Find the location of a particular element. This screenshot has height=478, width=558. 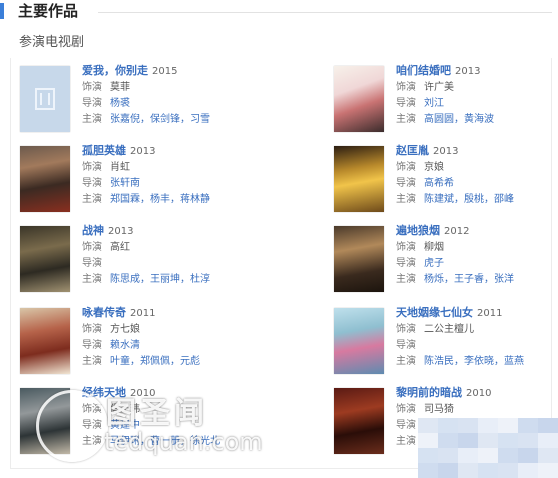

role-row: 饰演 高红 is located at coordinates (182, 248).